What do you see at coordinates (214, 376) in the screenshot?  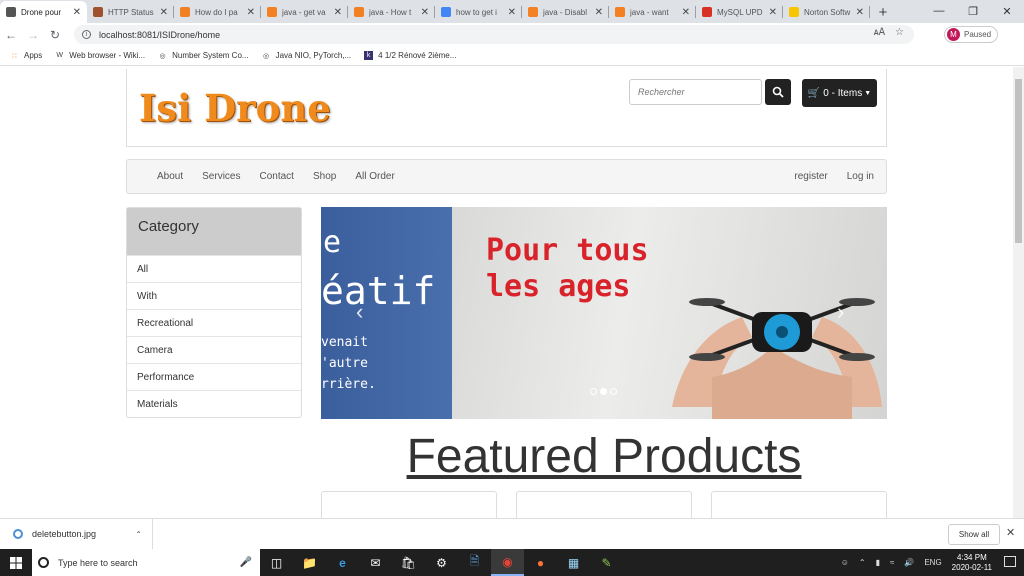 I see `category-item-performance: Performance` at bounding box center [214, 376].